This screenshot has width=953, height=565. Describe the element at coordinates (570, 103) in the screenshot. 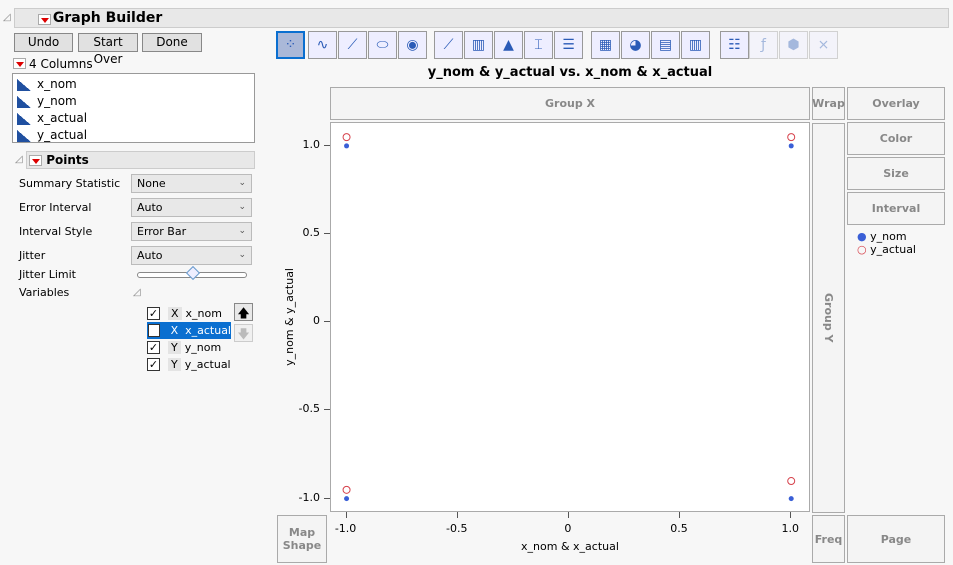

I see `group-x-zone: Group X` at that location.